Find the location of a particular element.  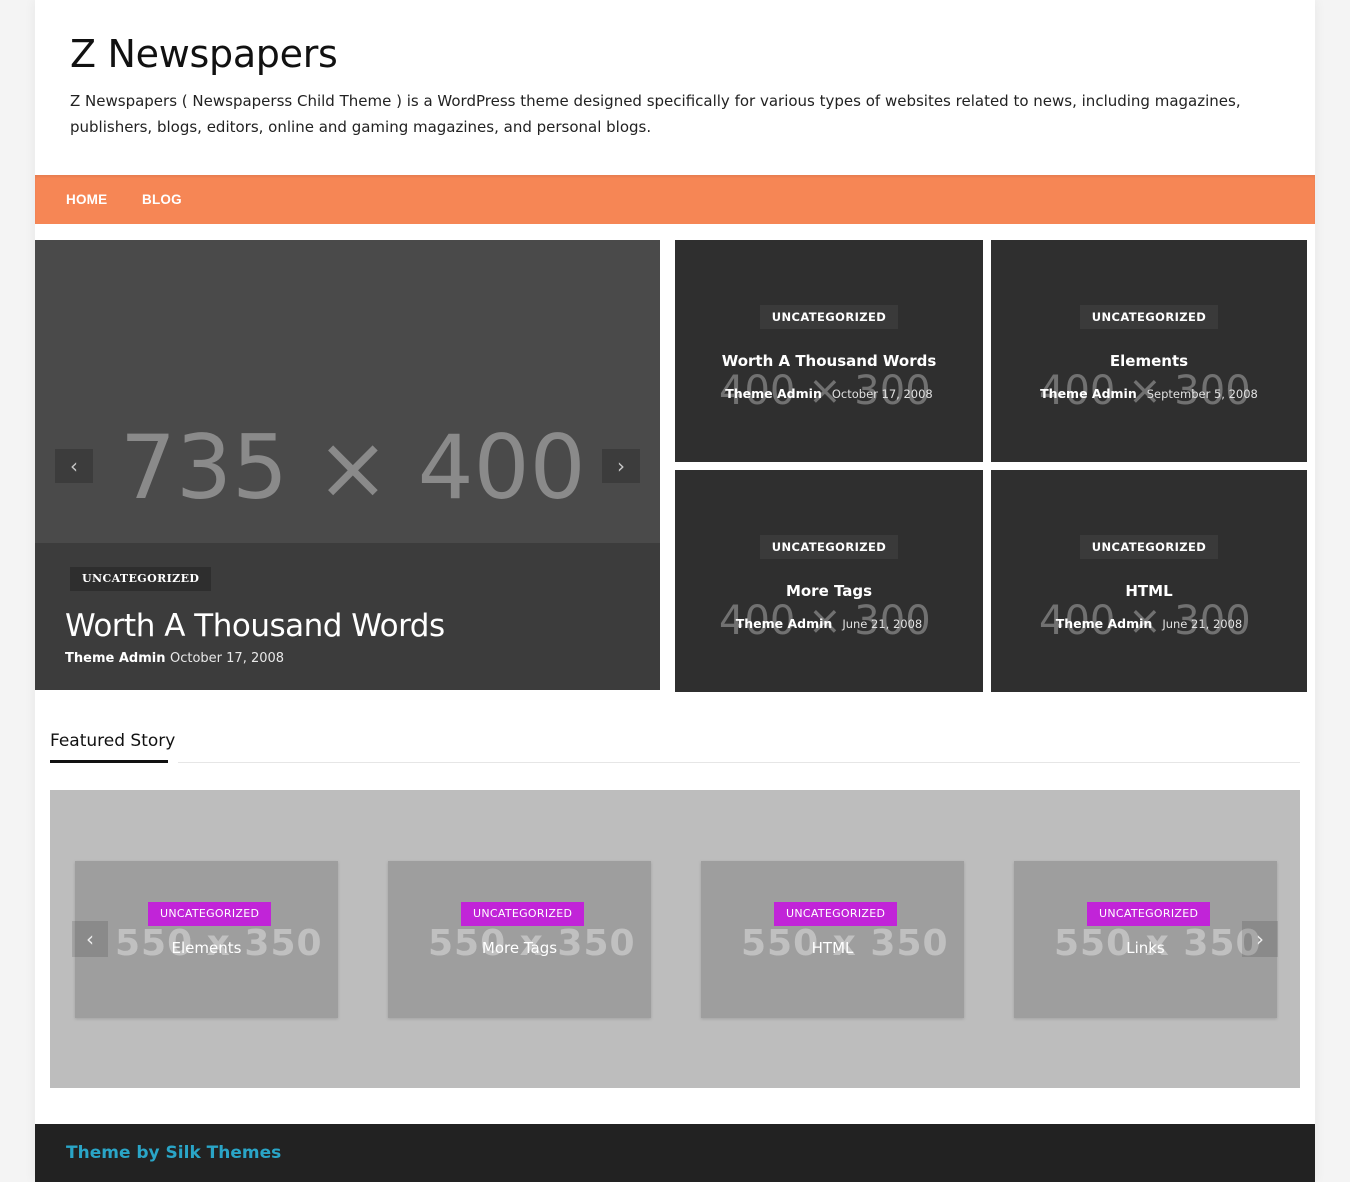

main-navigation: HOME BLOG is located at coordinates (675, 199).